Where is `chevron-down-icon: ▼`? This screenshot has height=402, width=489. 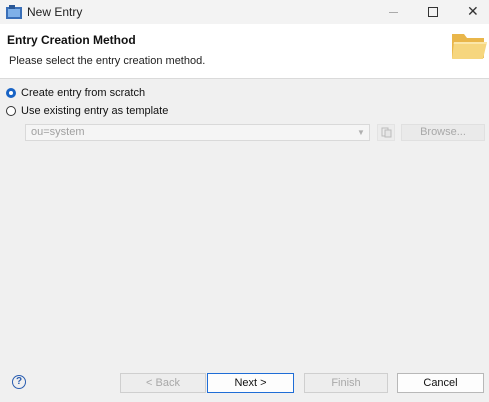
chevron-down-icon: ▼ is located at coordinates (361, 132).